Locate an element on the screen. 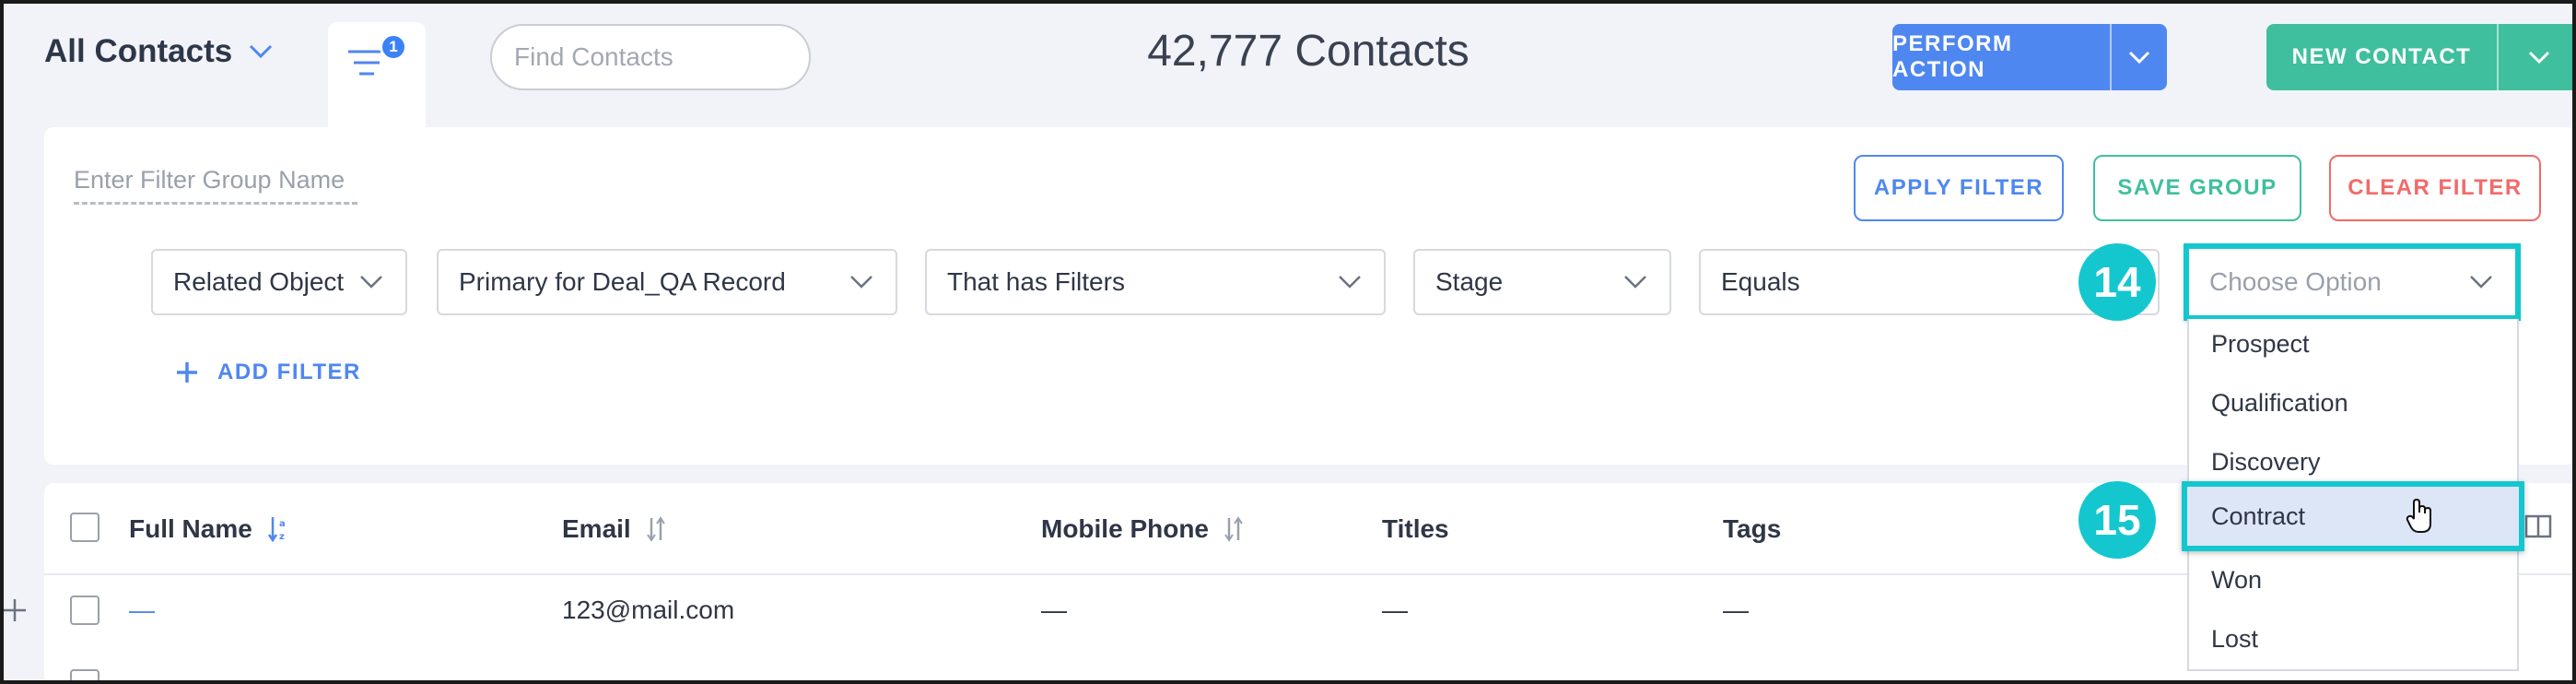 This screenshot has height=684, width=2576. new-contact-split-button: NEW CONTACT is located at coordinates (2421, 57).